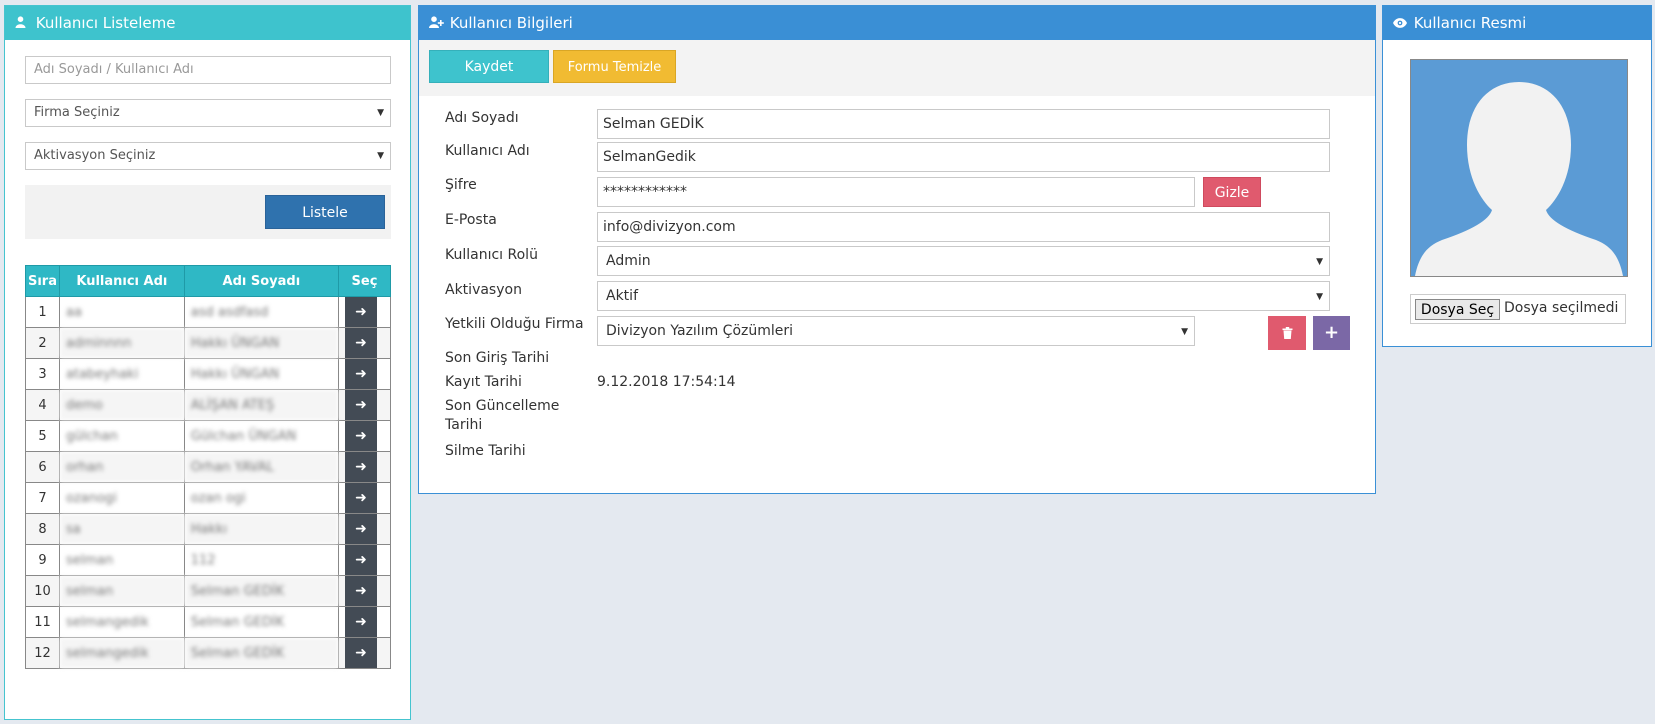 This screenshot has height=724, width=1655. I want to click on add-company-button: +, so click(1331, 333).